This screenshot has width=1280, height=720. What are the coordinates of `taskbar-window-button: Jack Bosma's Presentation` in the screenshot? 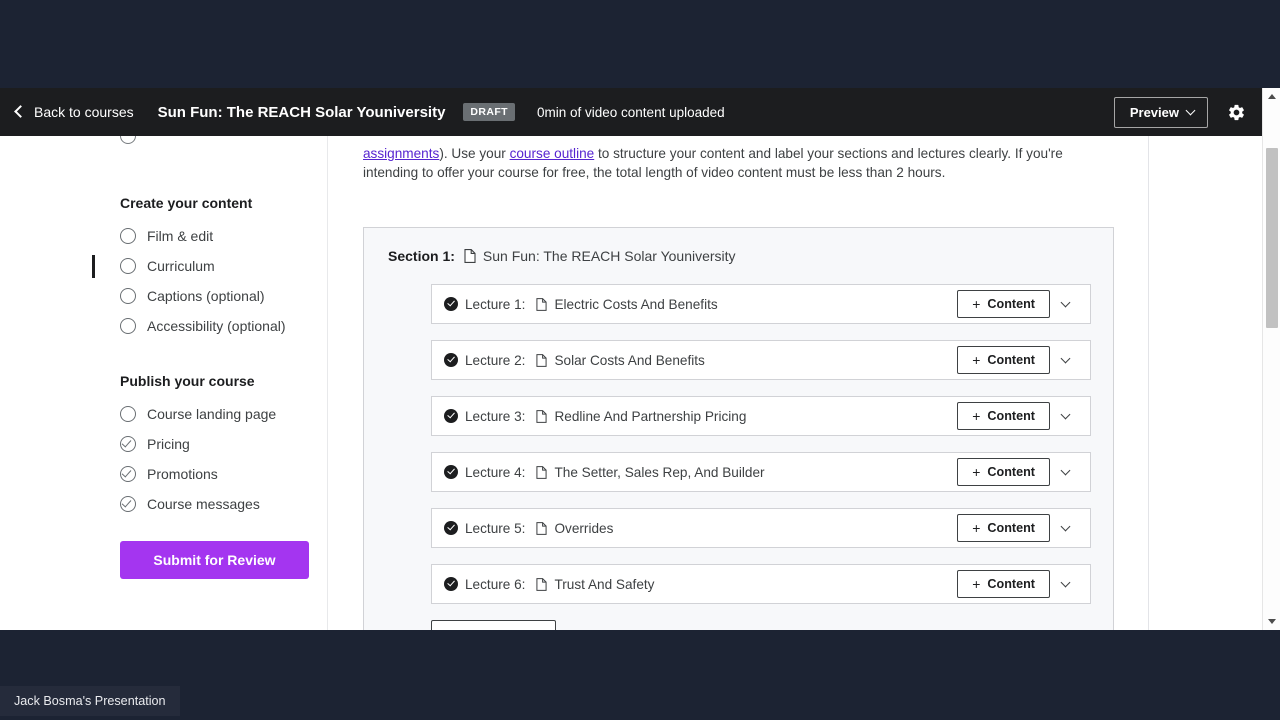 It's located at (90, 701).